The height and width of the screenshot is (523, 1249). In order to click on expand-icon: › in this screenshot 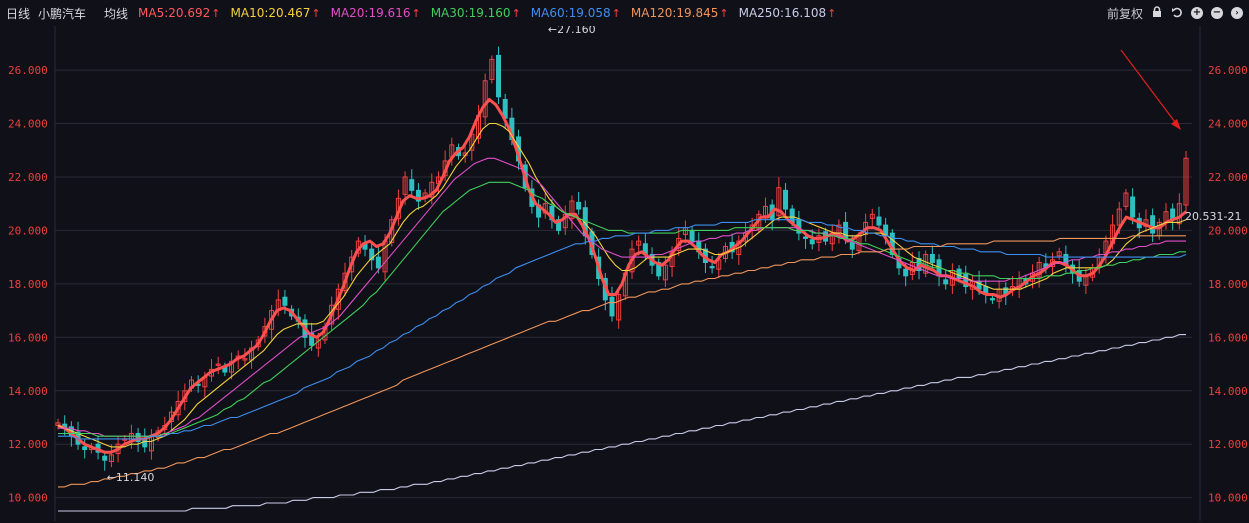, I will do `click(1237, 13)`.